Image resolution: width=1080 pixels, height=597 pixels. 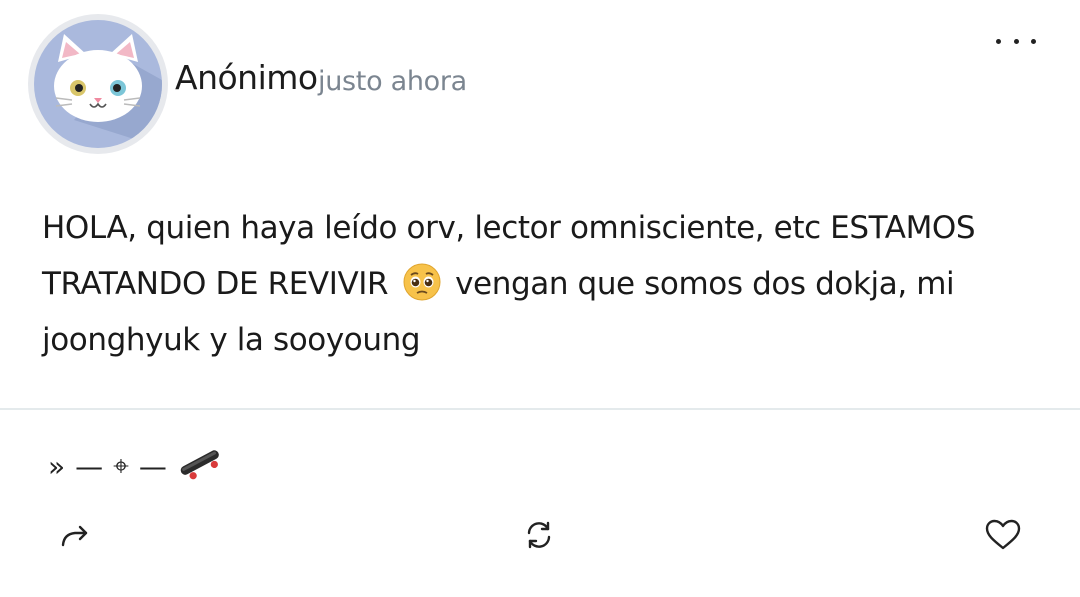 What do you see at coordinates (57, 466) in the screenshot?
I see `double-chevron-icon: »` at bounding box center [57, 466].